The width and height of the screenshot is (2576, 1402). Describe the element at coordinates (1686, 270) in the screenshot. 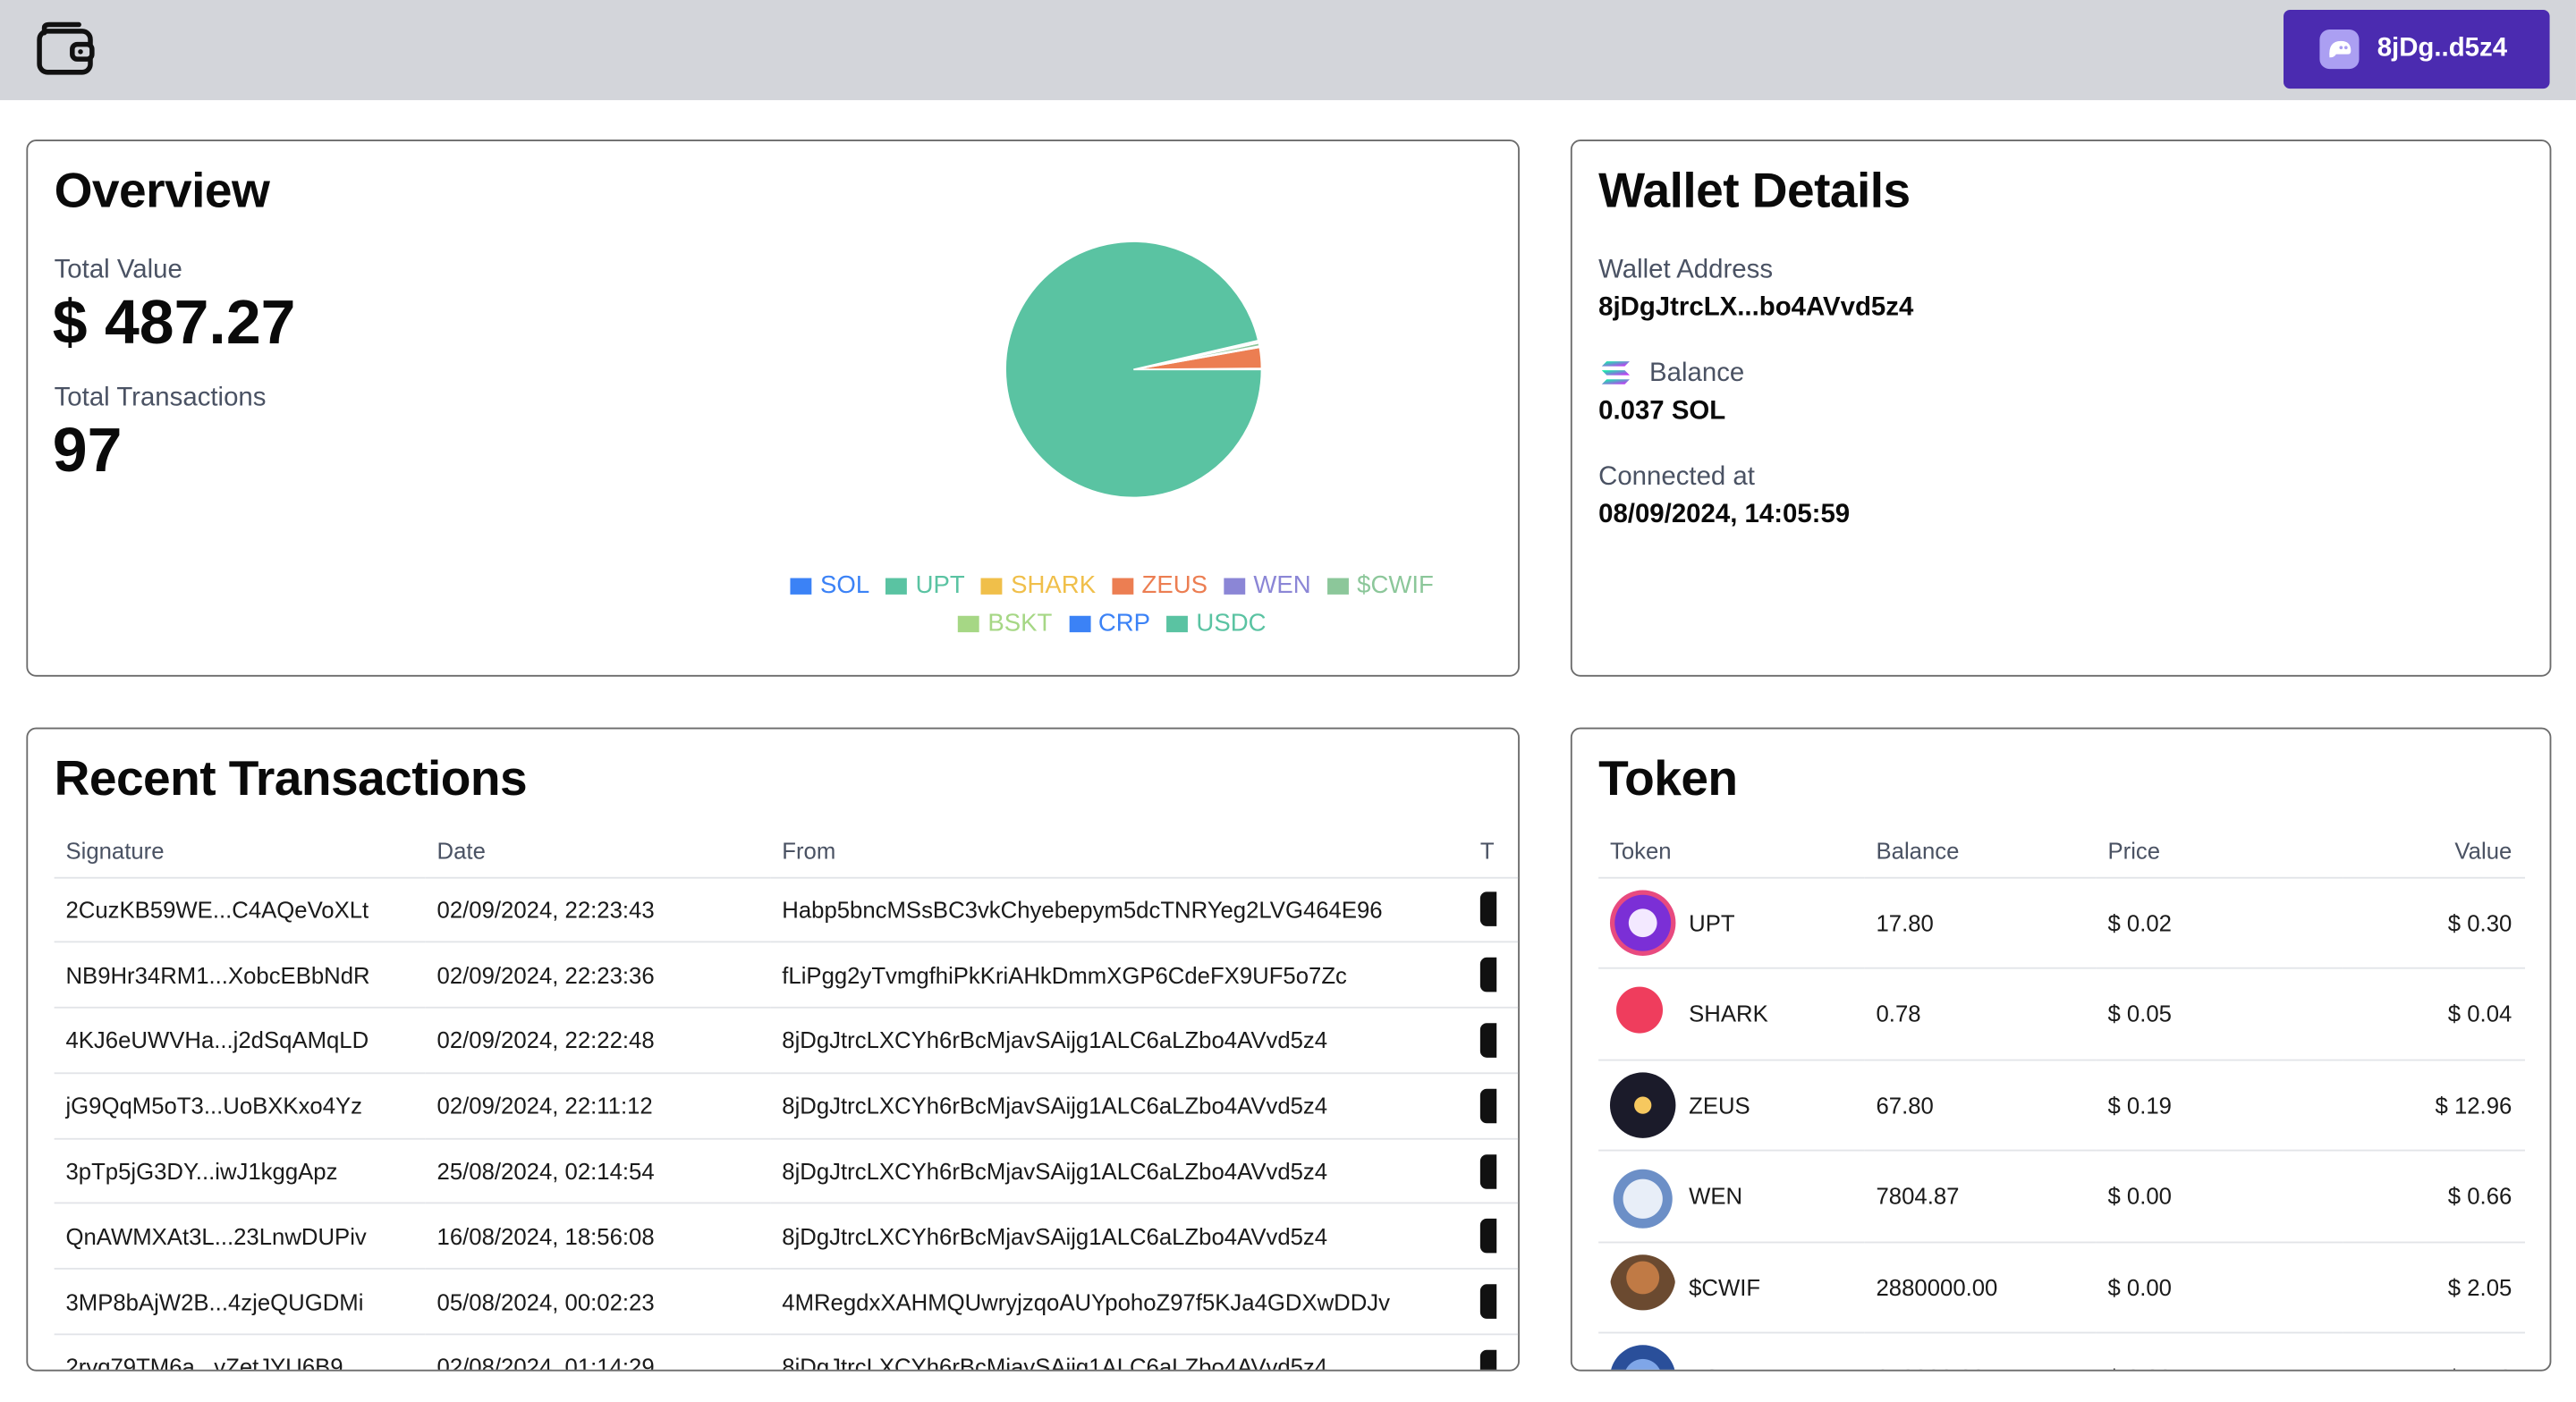

I see `wallet-address-label: Wallet Address` at that location.